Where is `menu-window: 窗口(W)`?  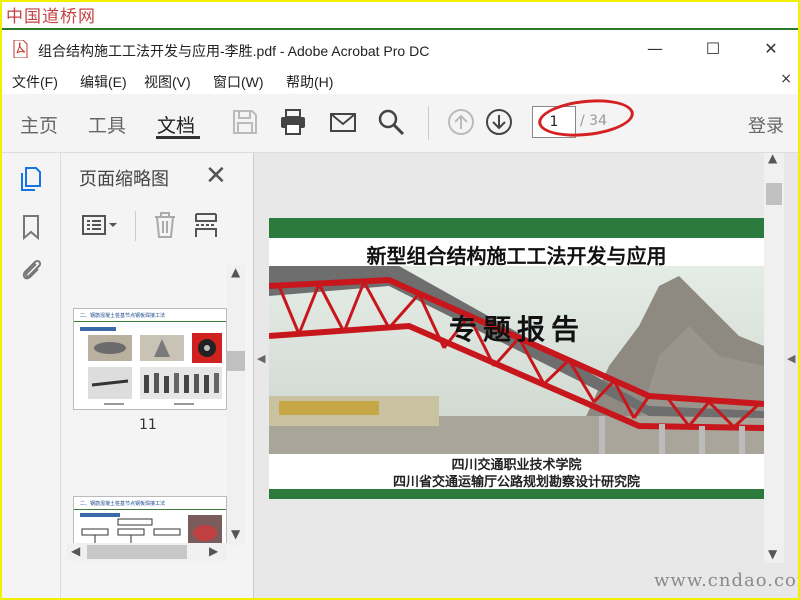 menu-window: 窗口(W) is located at coordinates (238, 82).